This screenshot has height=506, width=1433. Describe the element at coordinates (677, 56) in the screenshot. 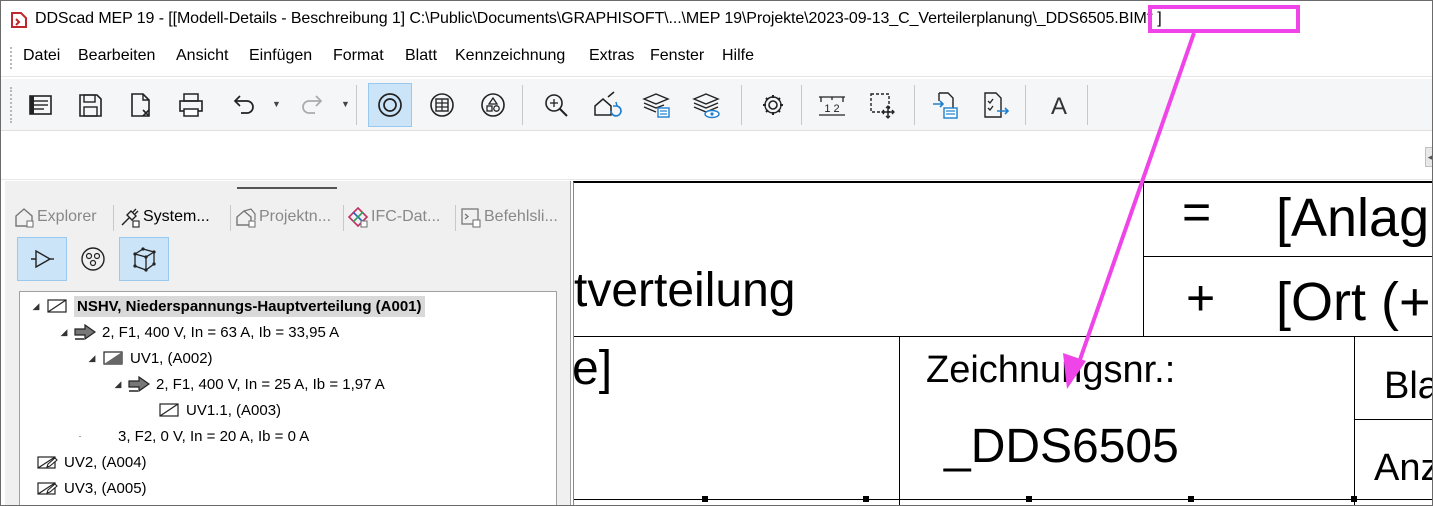

I see `menu-fenster: Fenster` at that location.